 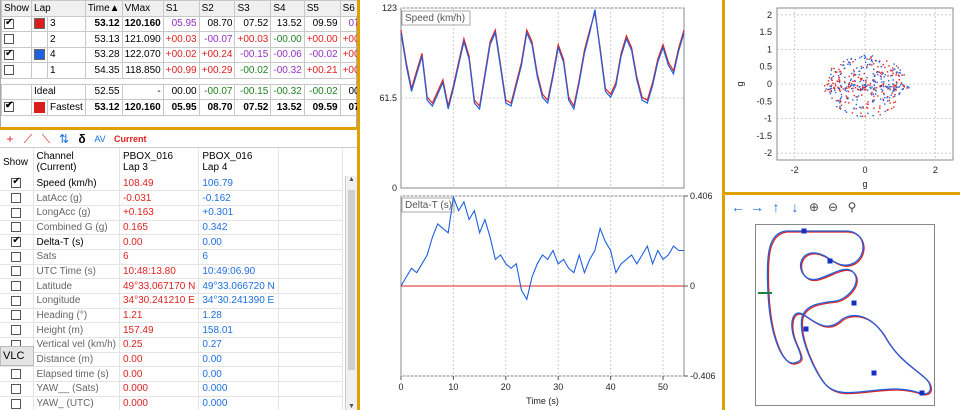 I want to click on channel-row: YAW_ (UTC) 0.000 0.000, so click(x=172, y=403).